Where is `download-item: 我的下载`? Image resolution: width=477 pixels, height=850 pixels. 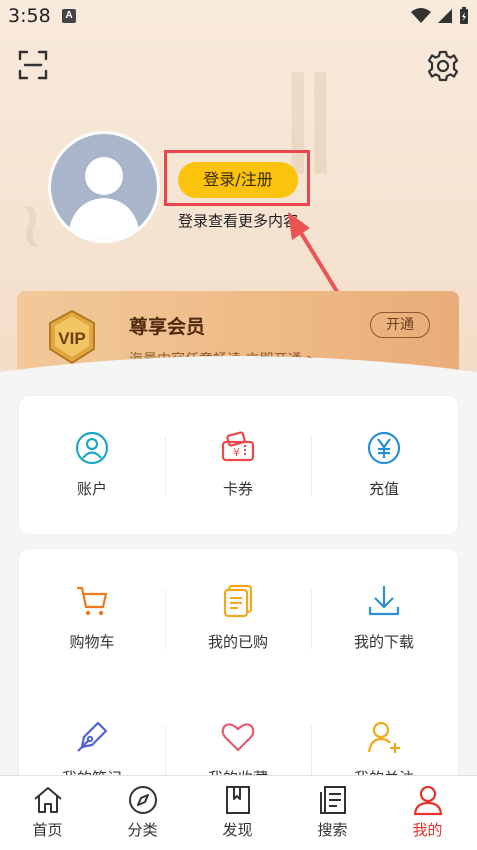 download-item: 我的下载 is located at coordinates (384, 617).